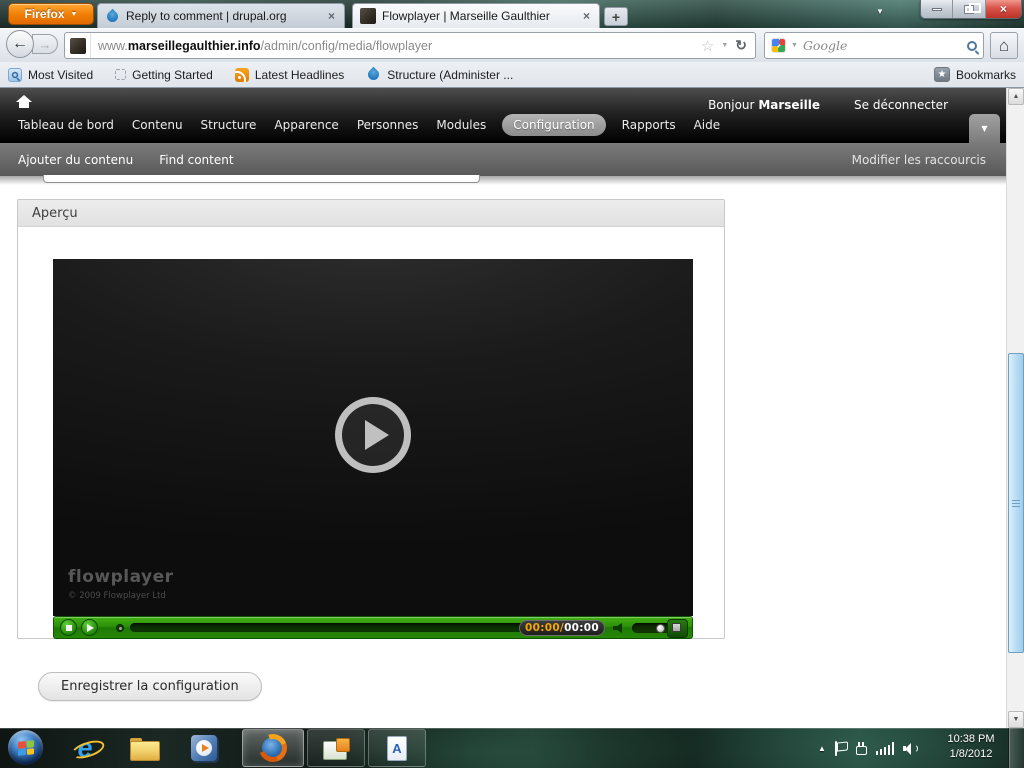 This screenshot has height=768, width=1024. I want to click on tab-list-dropdown-icon: ▼, so click(880, 11).